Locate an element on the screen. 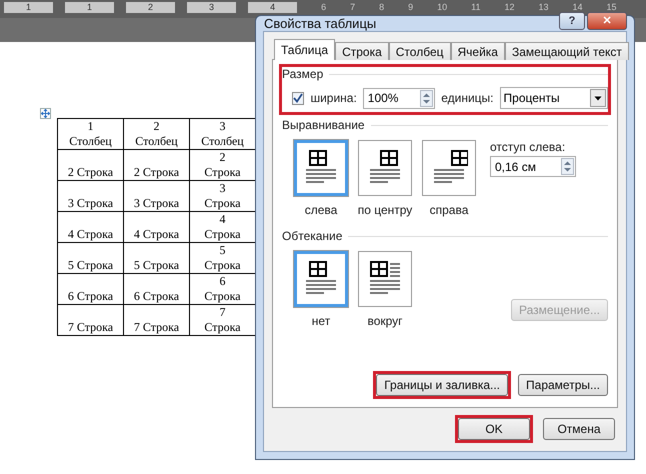 The image size is (646, 474). tab: Ячейка is located at coordinates (477, 51).